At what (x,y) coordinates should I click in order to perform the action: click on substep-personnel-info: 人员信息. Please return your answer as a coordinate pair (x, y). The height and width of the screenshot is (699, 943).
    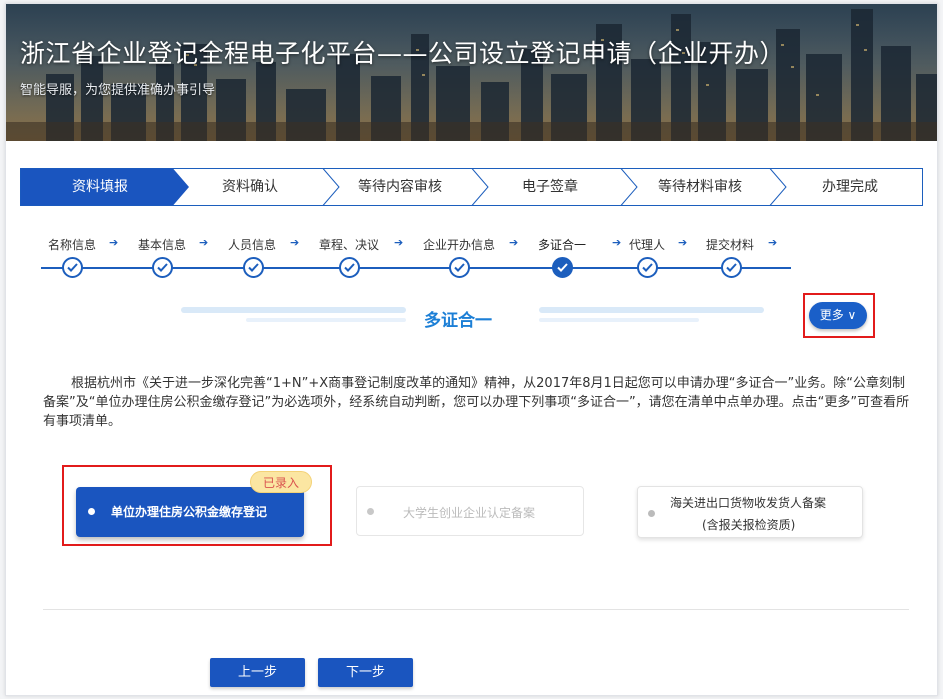
    Looking at the image, I should click on (252, 244).